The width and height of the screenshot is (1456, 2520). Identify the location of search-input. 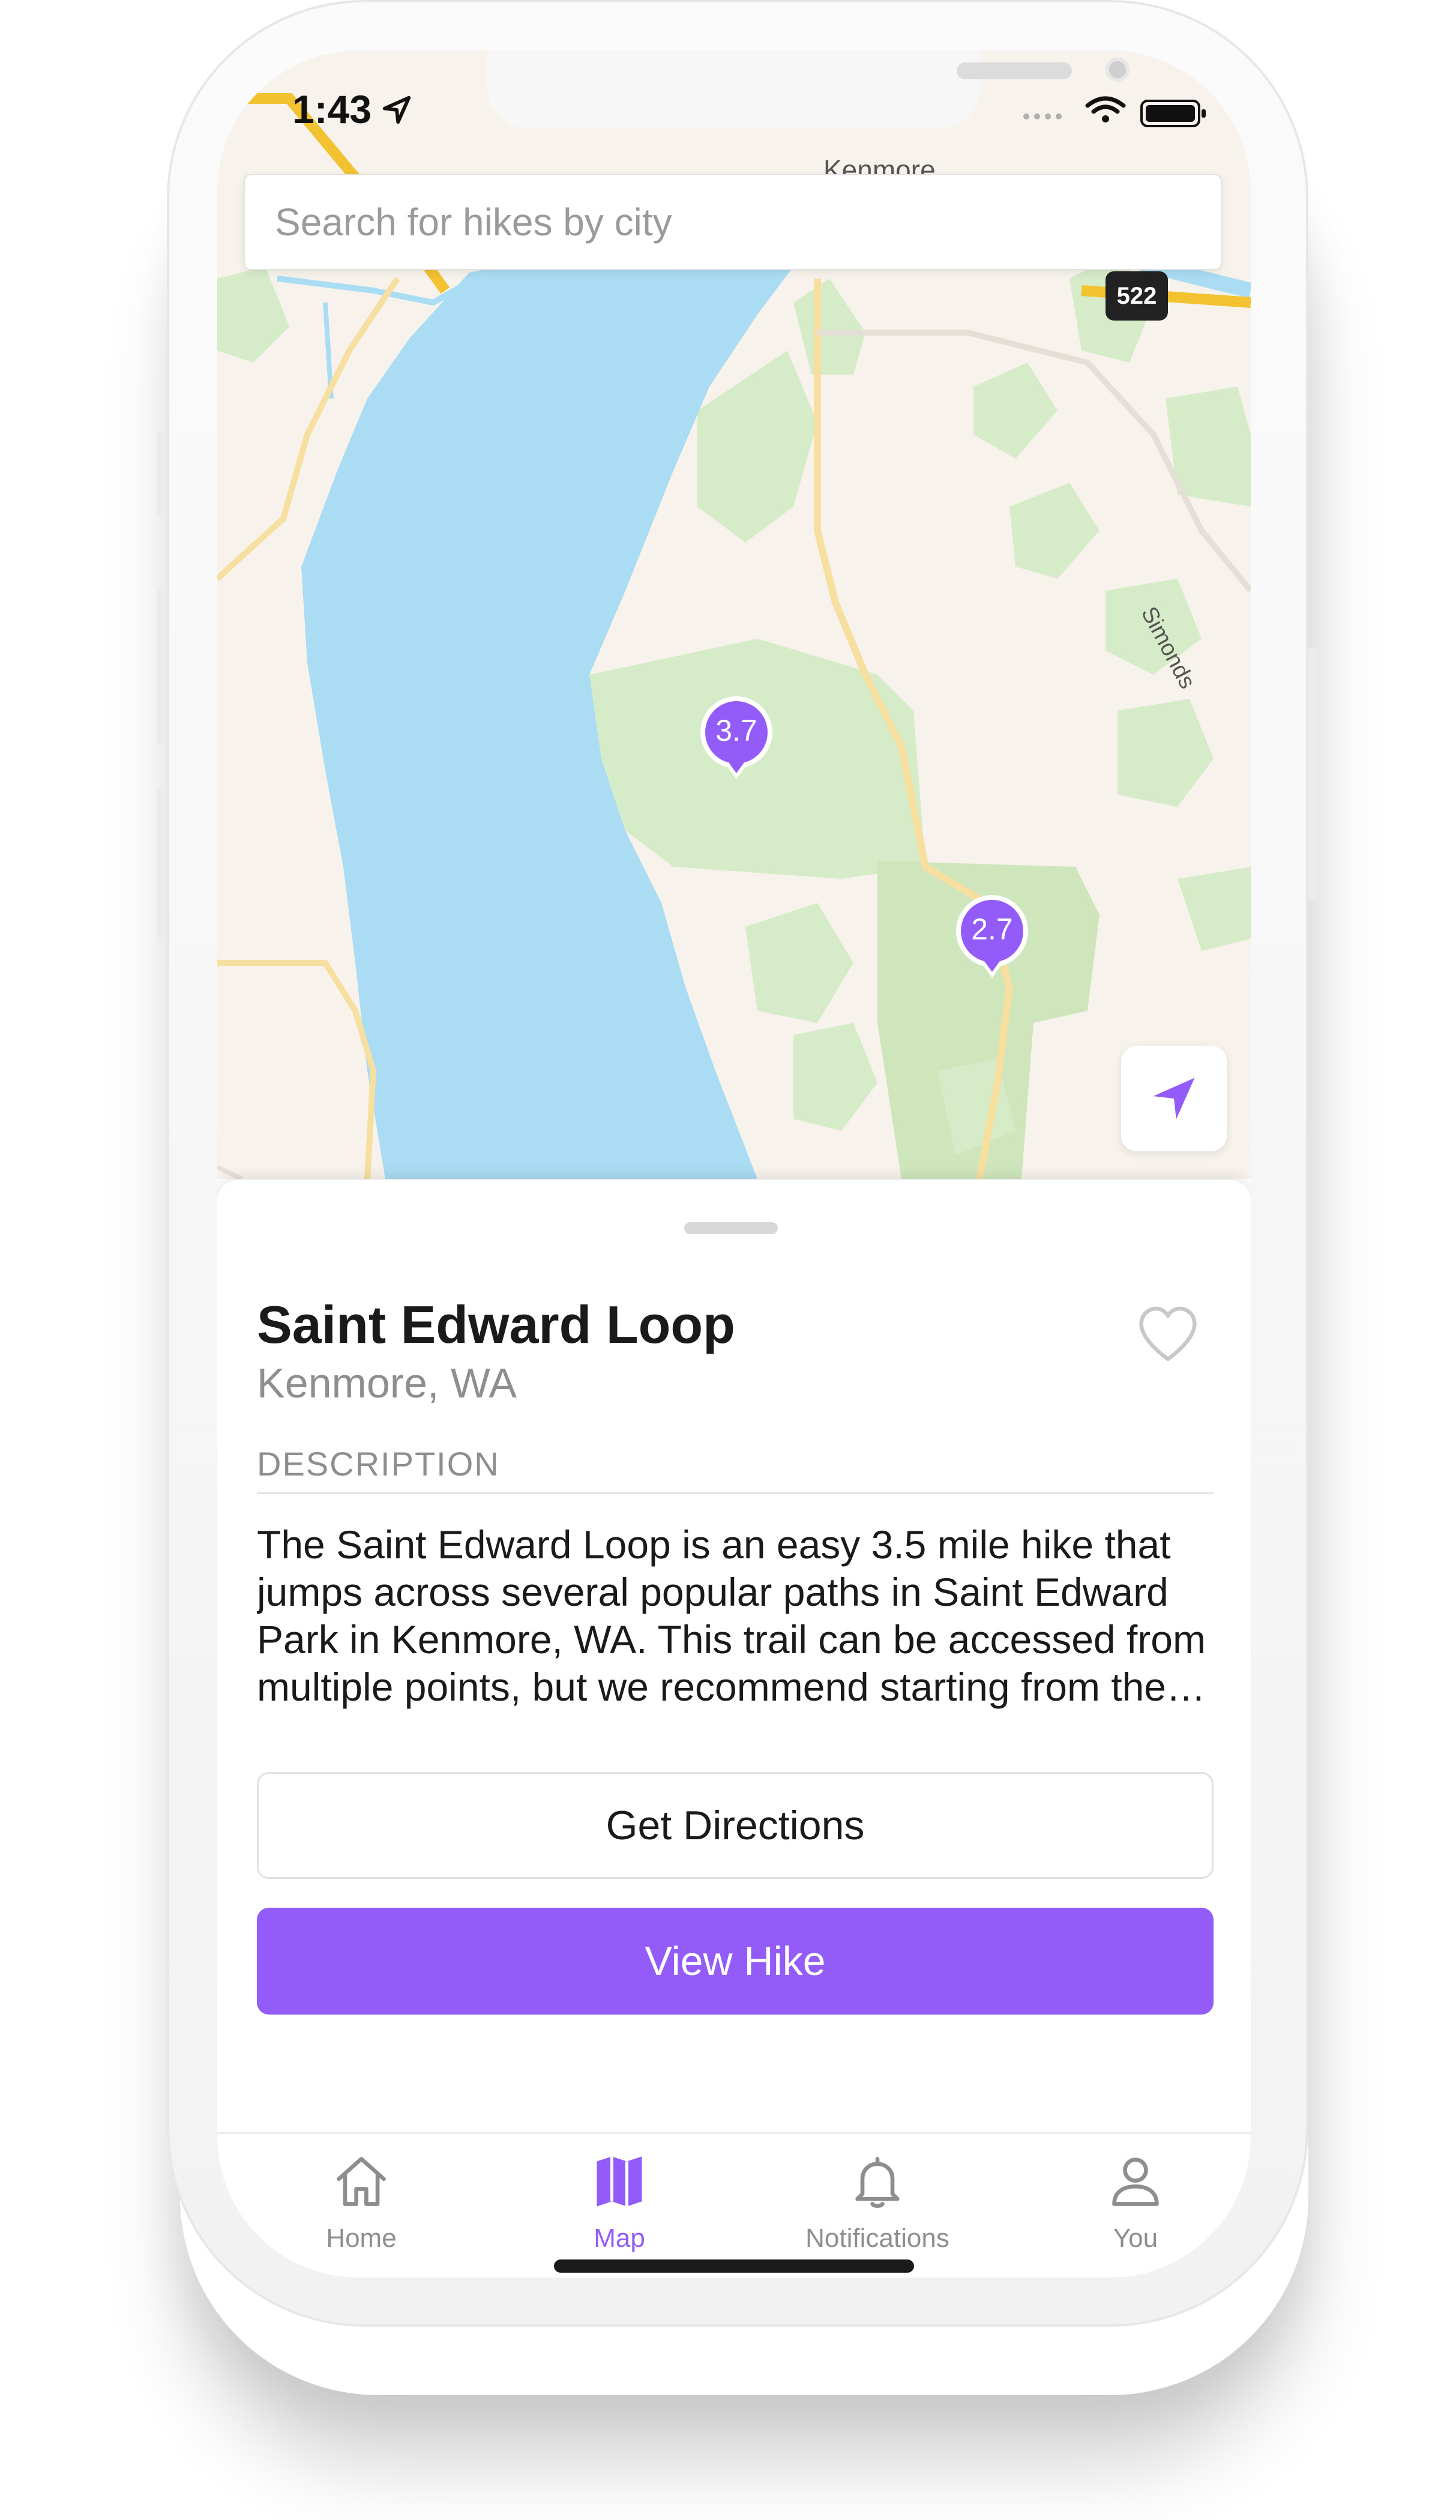
(725, 222).